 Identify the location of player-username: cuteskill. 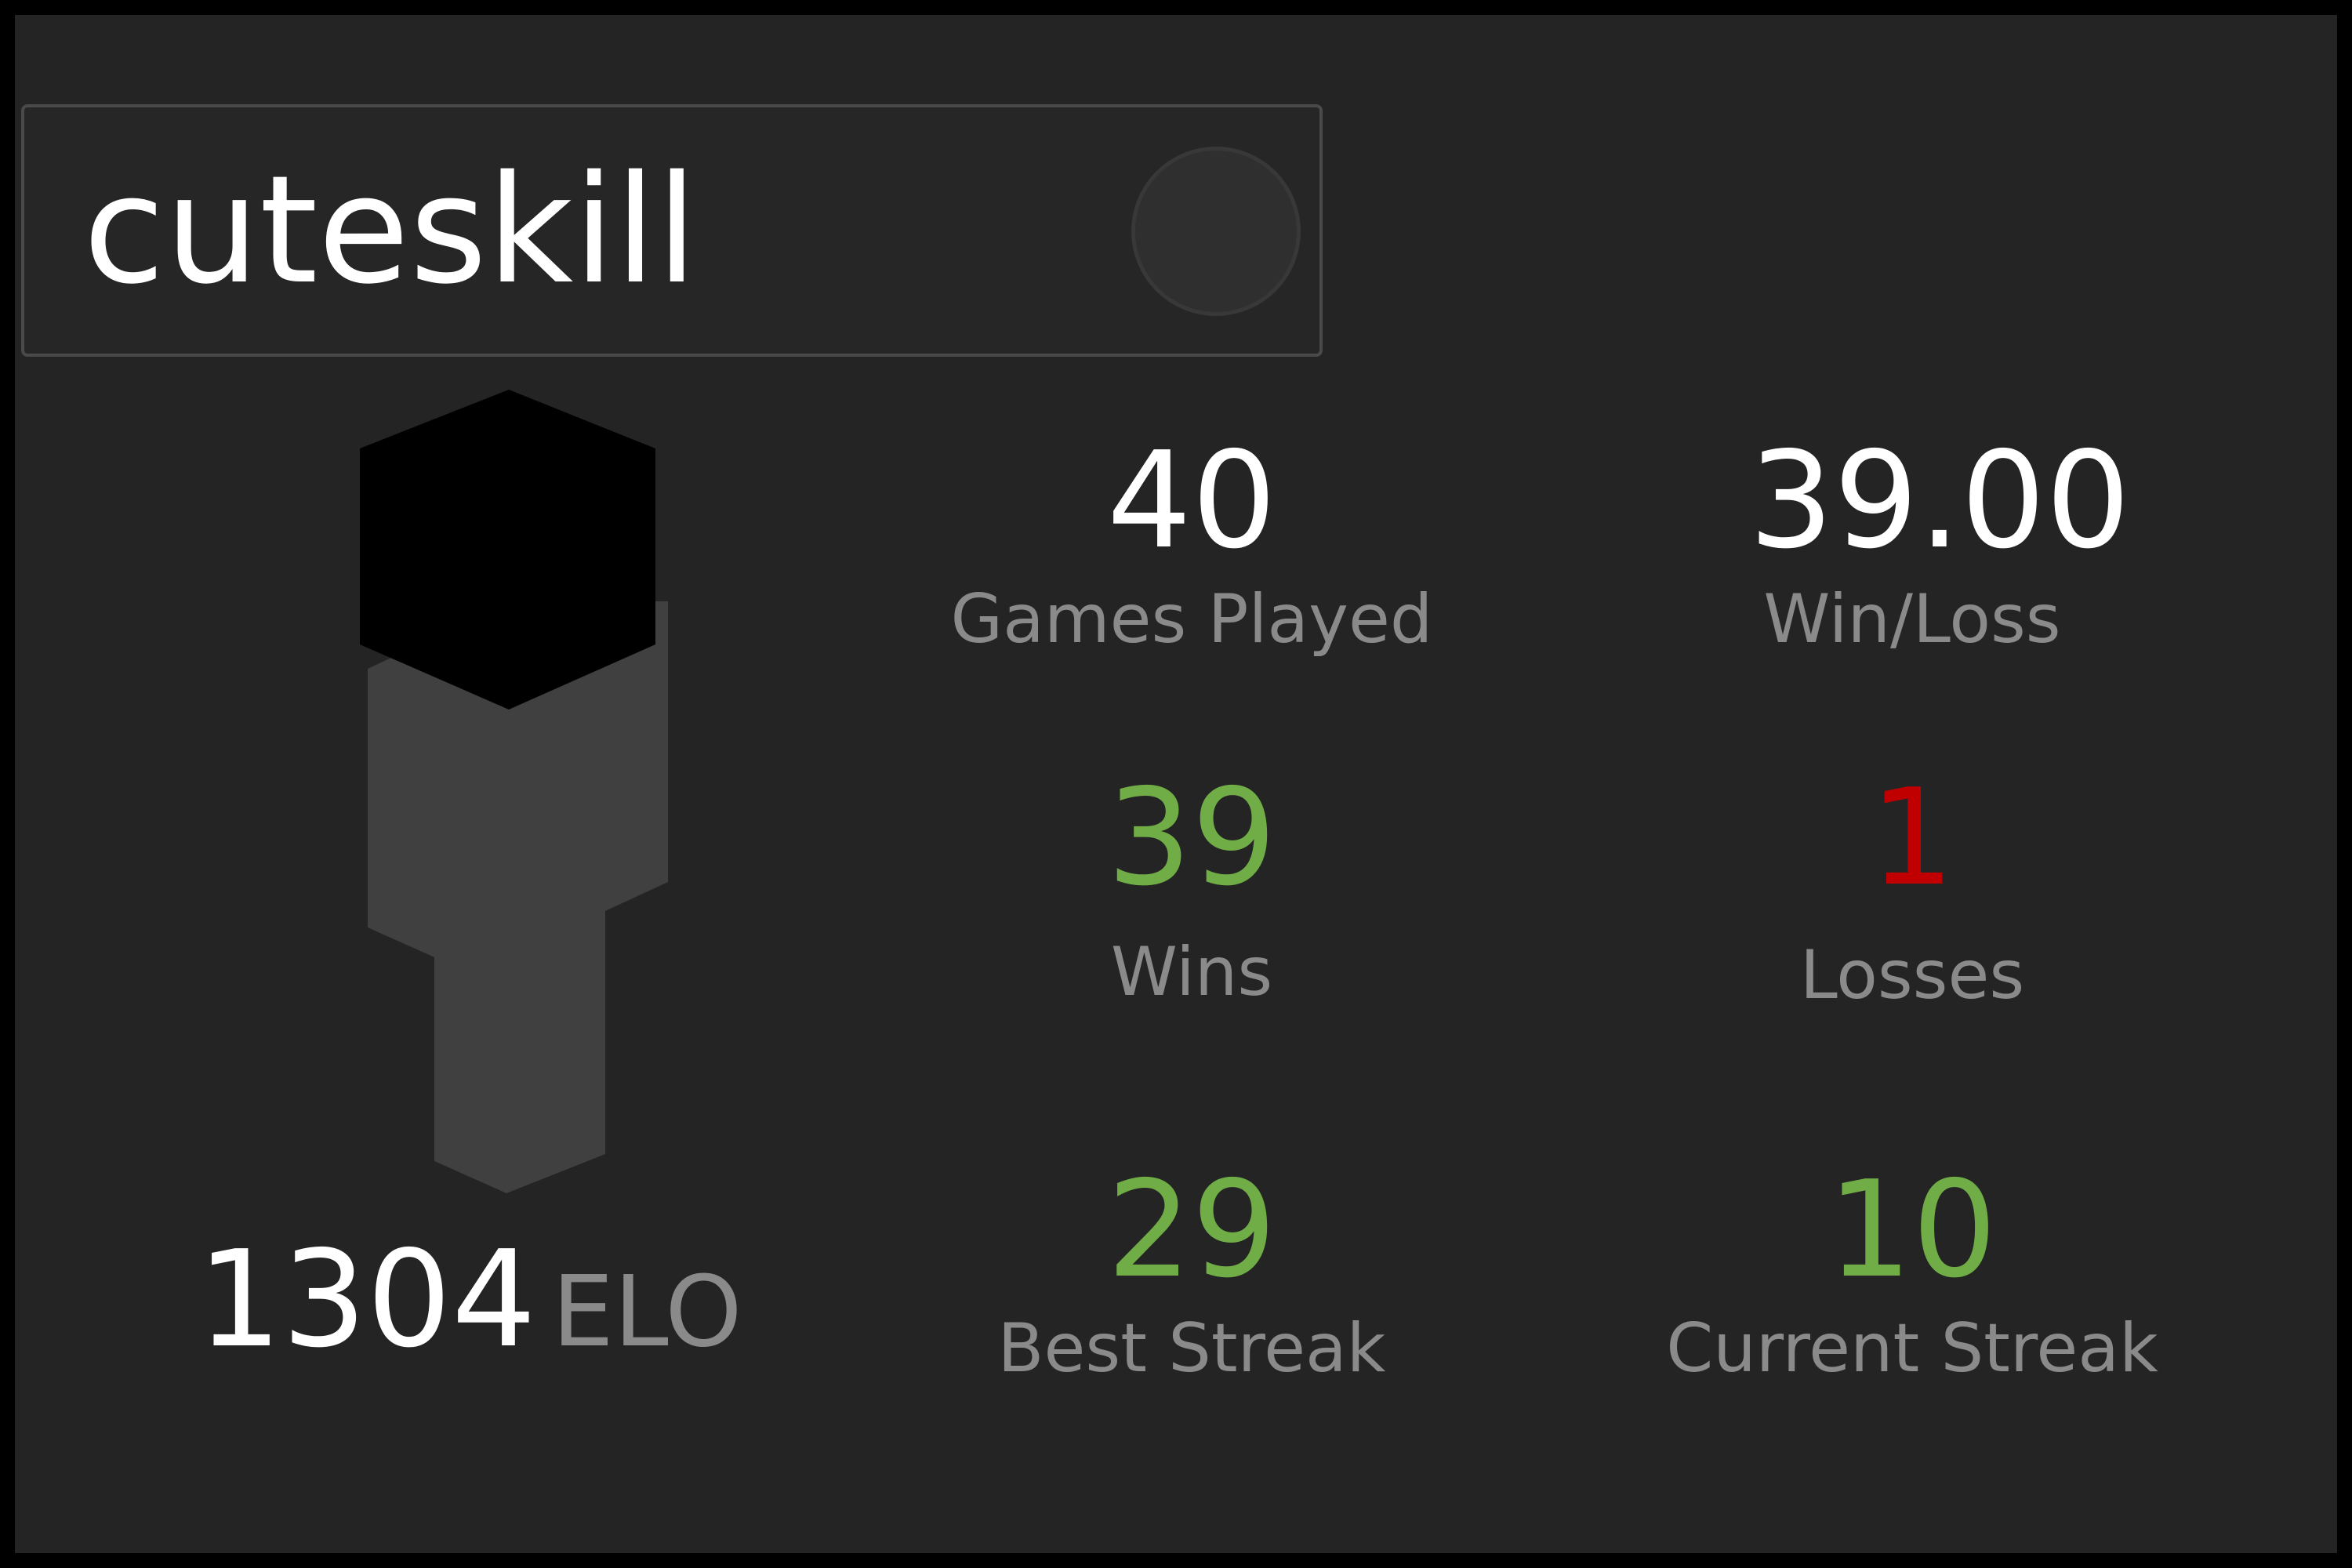
(390, 230).